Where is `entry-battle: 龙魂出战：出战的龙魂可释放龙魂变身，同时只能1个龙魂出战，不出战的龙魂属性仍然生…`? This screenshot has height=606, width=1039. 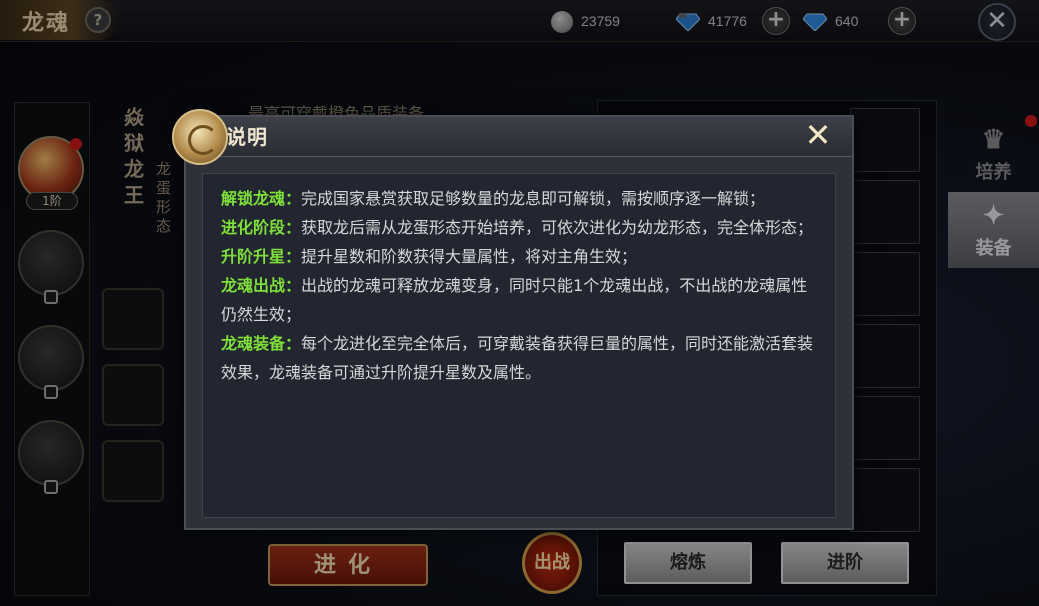 entry-battle: 龙魂出战：出战的龙魂可释放龙魂变身，同时只能1个龙魂出战，不出战的龙魂属性仍然生… is located at coordinates (521, 300).